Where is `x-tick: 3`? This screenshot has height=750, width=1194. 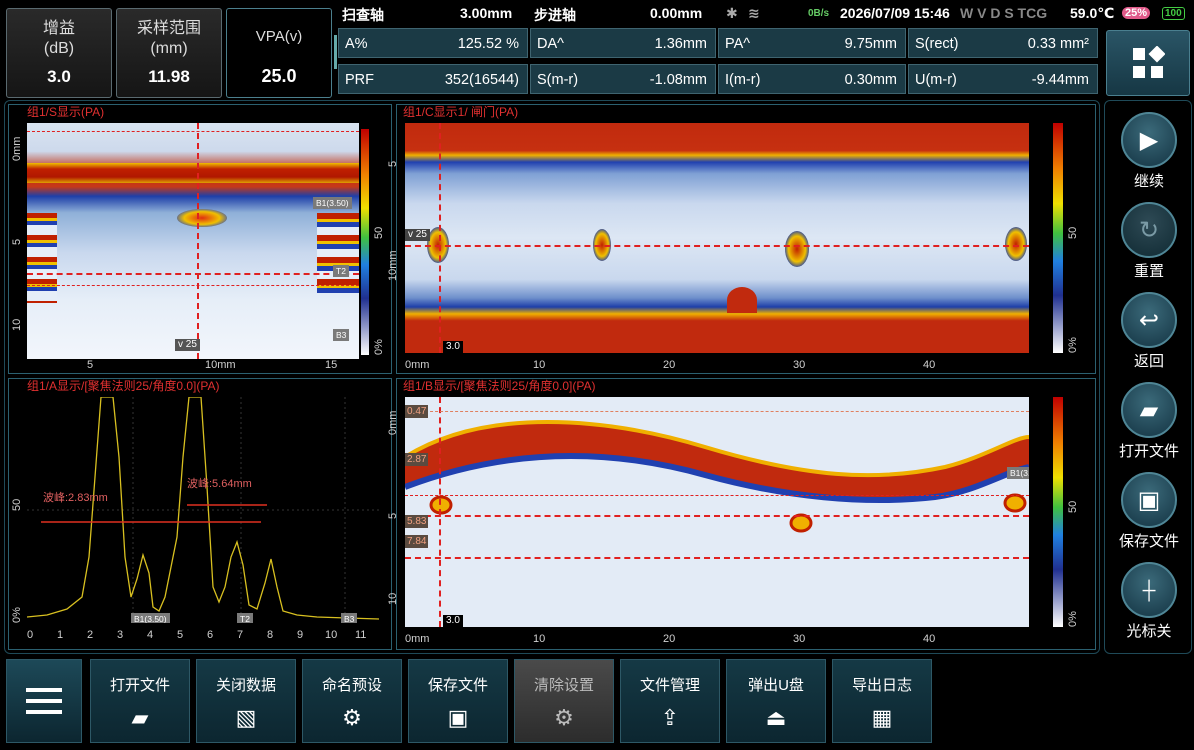 x-tick: 3 is located at coordinates (120, 635).